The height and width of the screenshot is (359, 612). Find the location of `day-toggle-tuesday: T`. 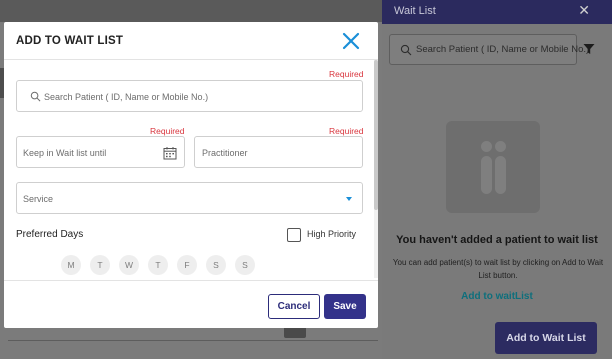

day-toggle-tuesday: T is located at coordinates (100, 265).